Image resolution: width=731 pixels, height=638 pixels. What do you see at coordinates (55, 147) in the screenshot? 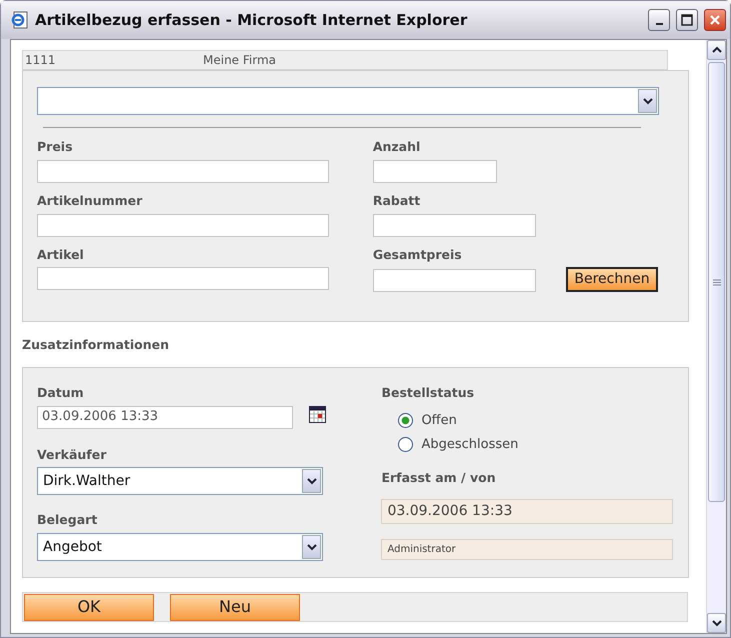
I see `field-label: Preis` at bounding box center [55, 147].